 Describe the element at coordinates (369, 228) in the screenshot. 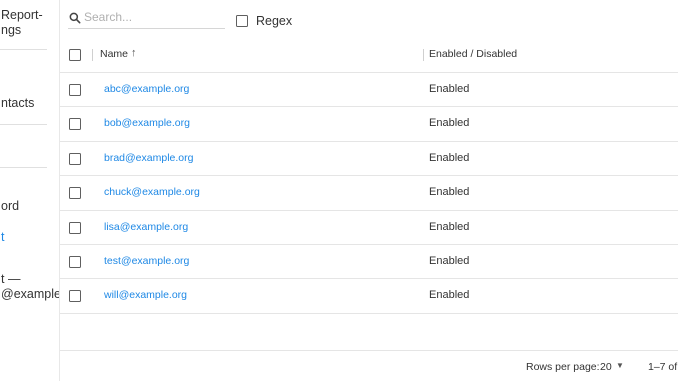

I see `table-row: lisa@example.org Enabled` at that location.